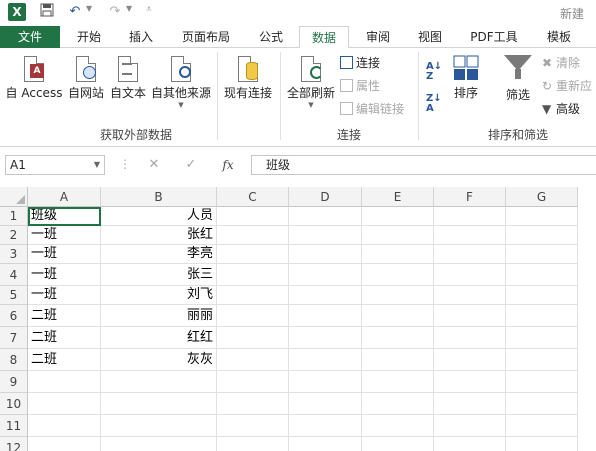 The image size is (596, 451). I want to click on cell-e1, so click(398, 216).